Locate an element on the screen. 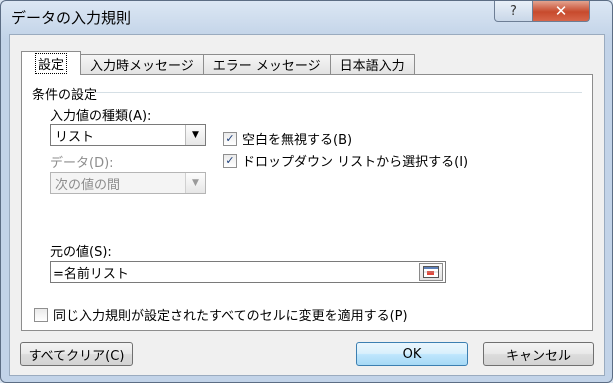 The image size is (613, 383). tab-strip: 設定 入力時メッセージ エラー メッセージ 日本語入力 is located at coordinates (218, 63).